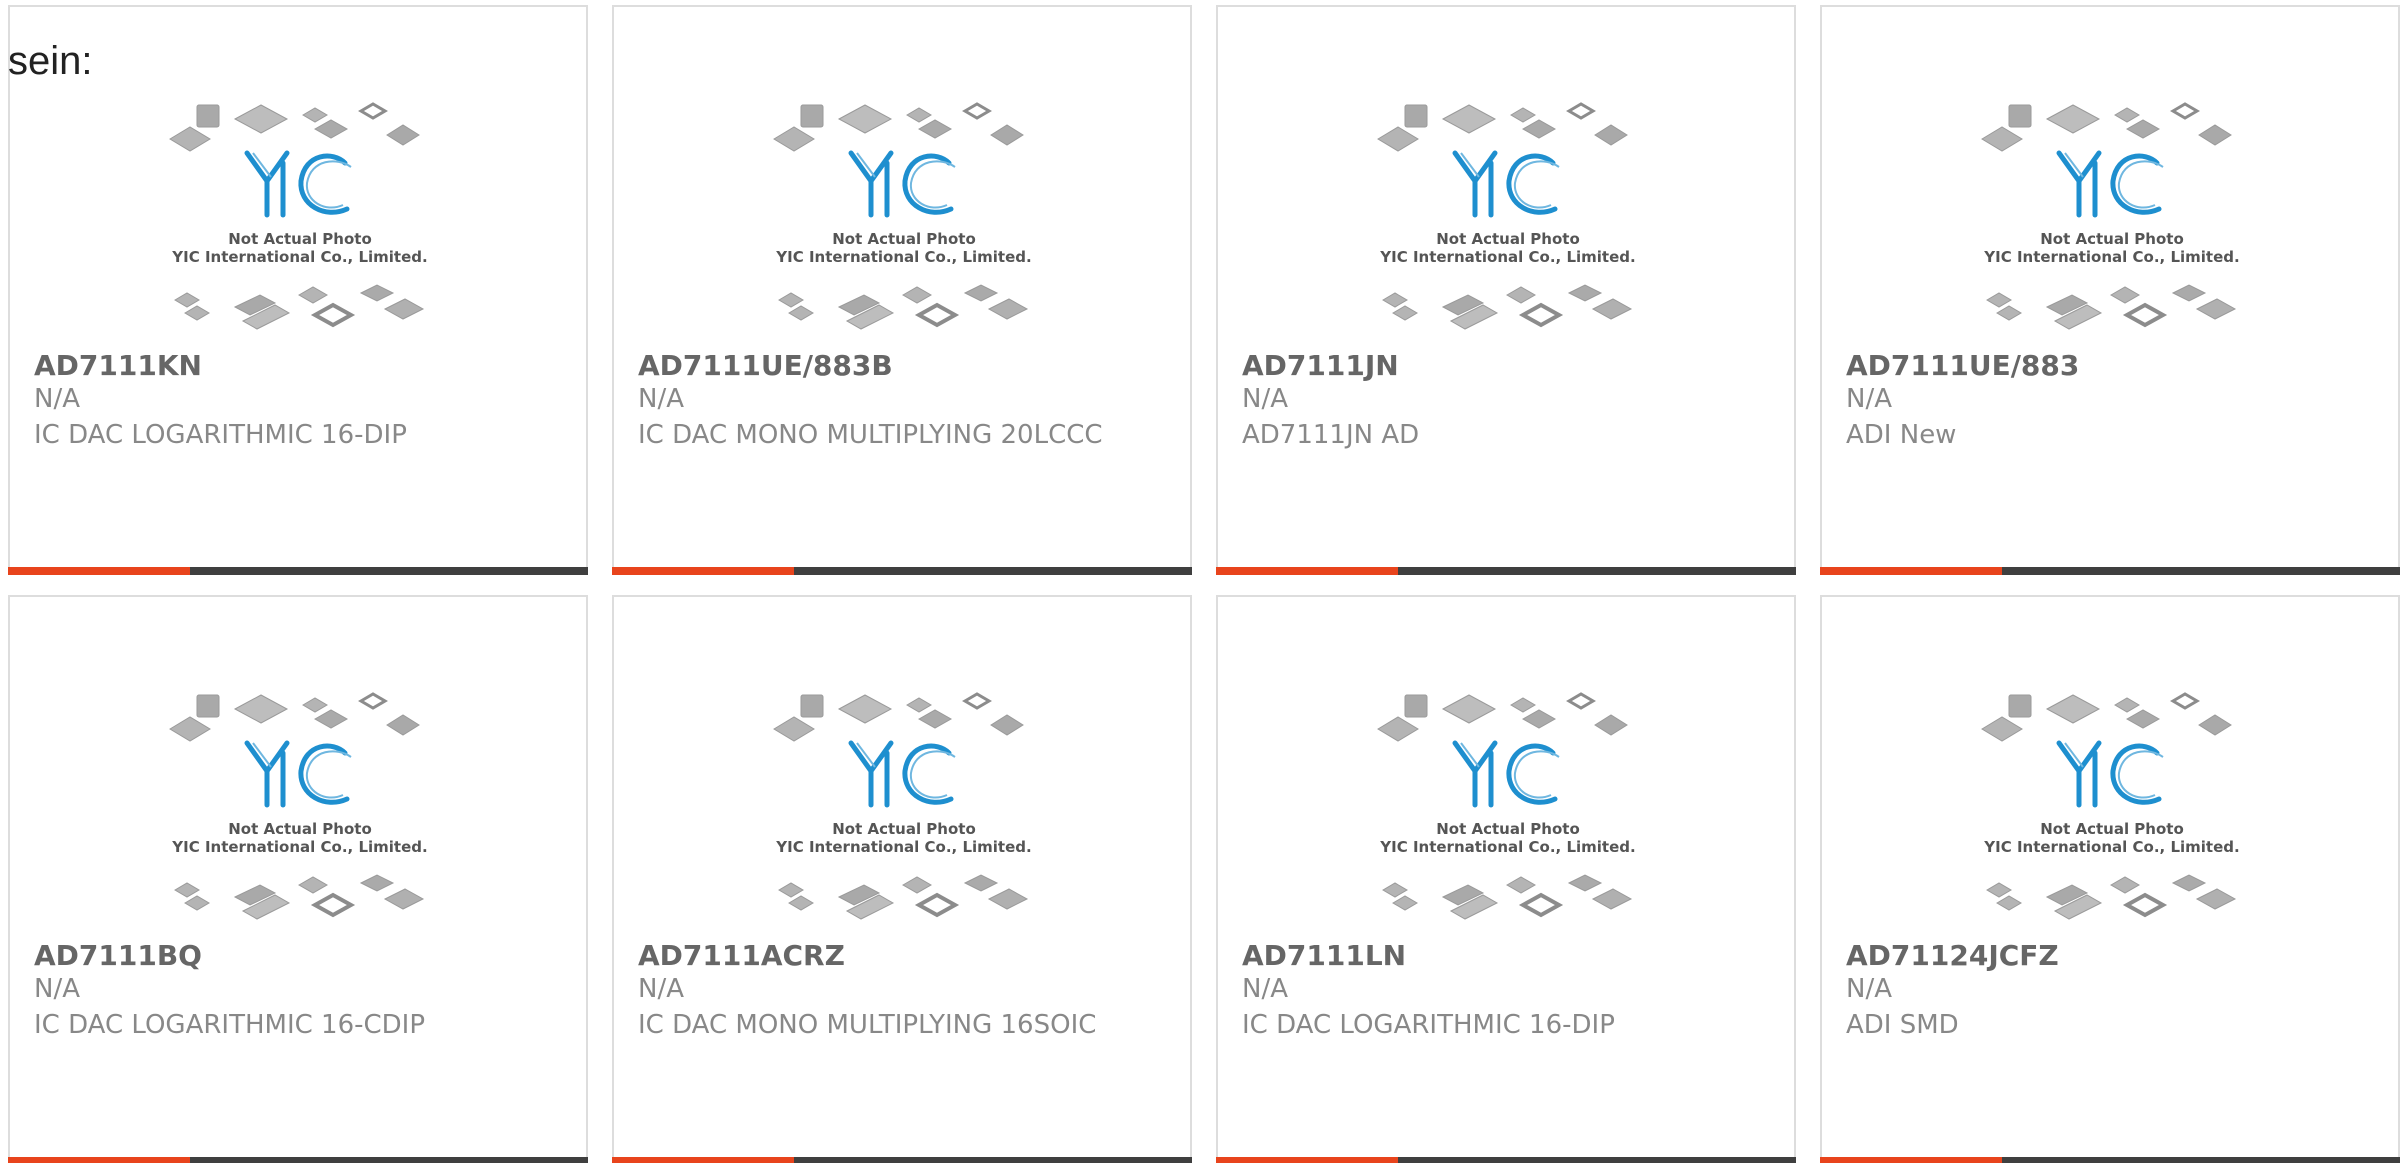  What do you see at coordinates (1320, 365) in the screenshot?
I see `product-part-number: AD7111JN` at bounding box center [1320, 365].